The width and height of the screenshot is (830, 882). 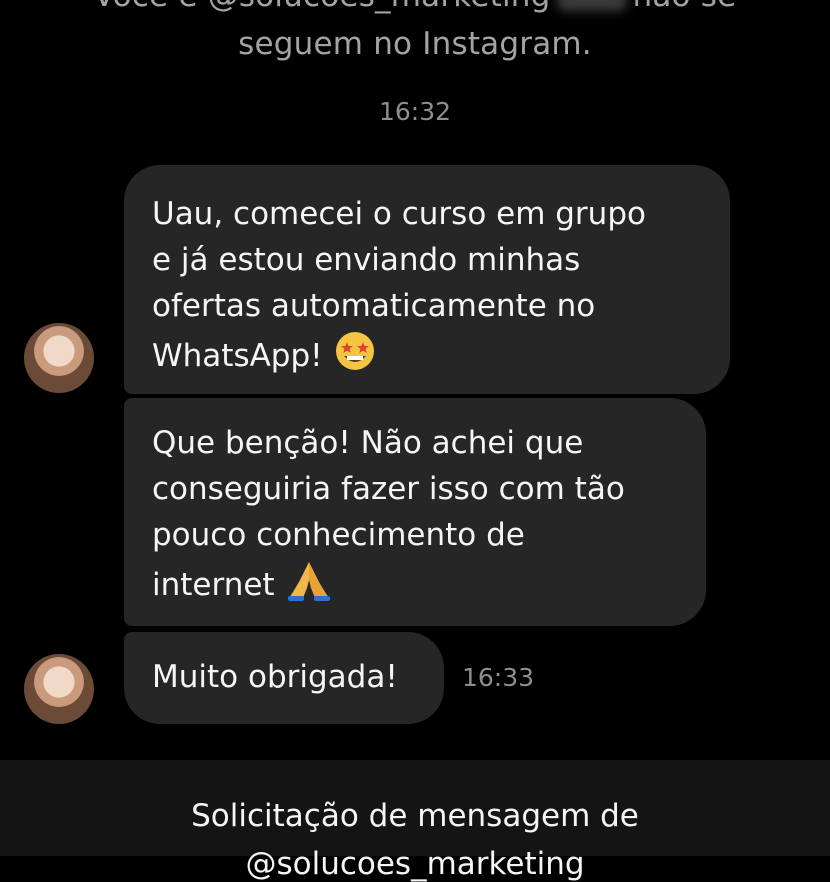 I want to click on redacted-username-blur, so click(x=591, y=5).